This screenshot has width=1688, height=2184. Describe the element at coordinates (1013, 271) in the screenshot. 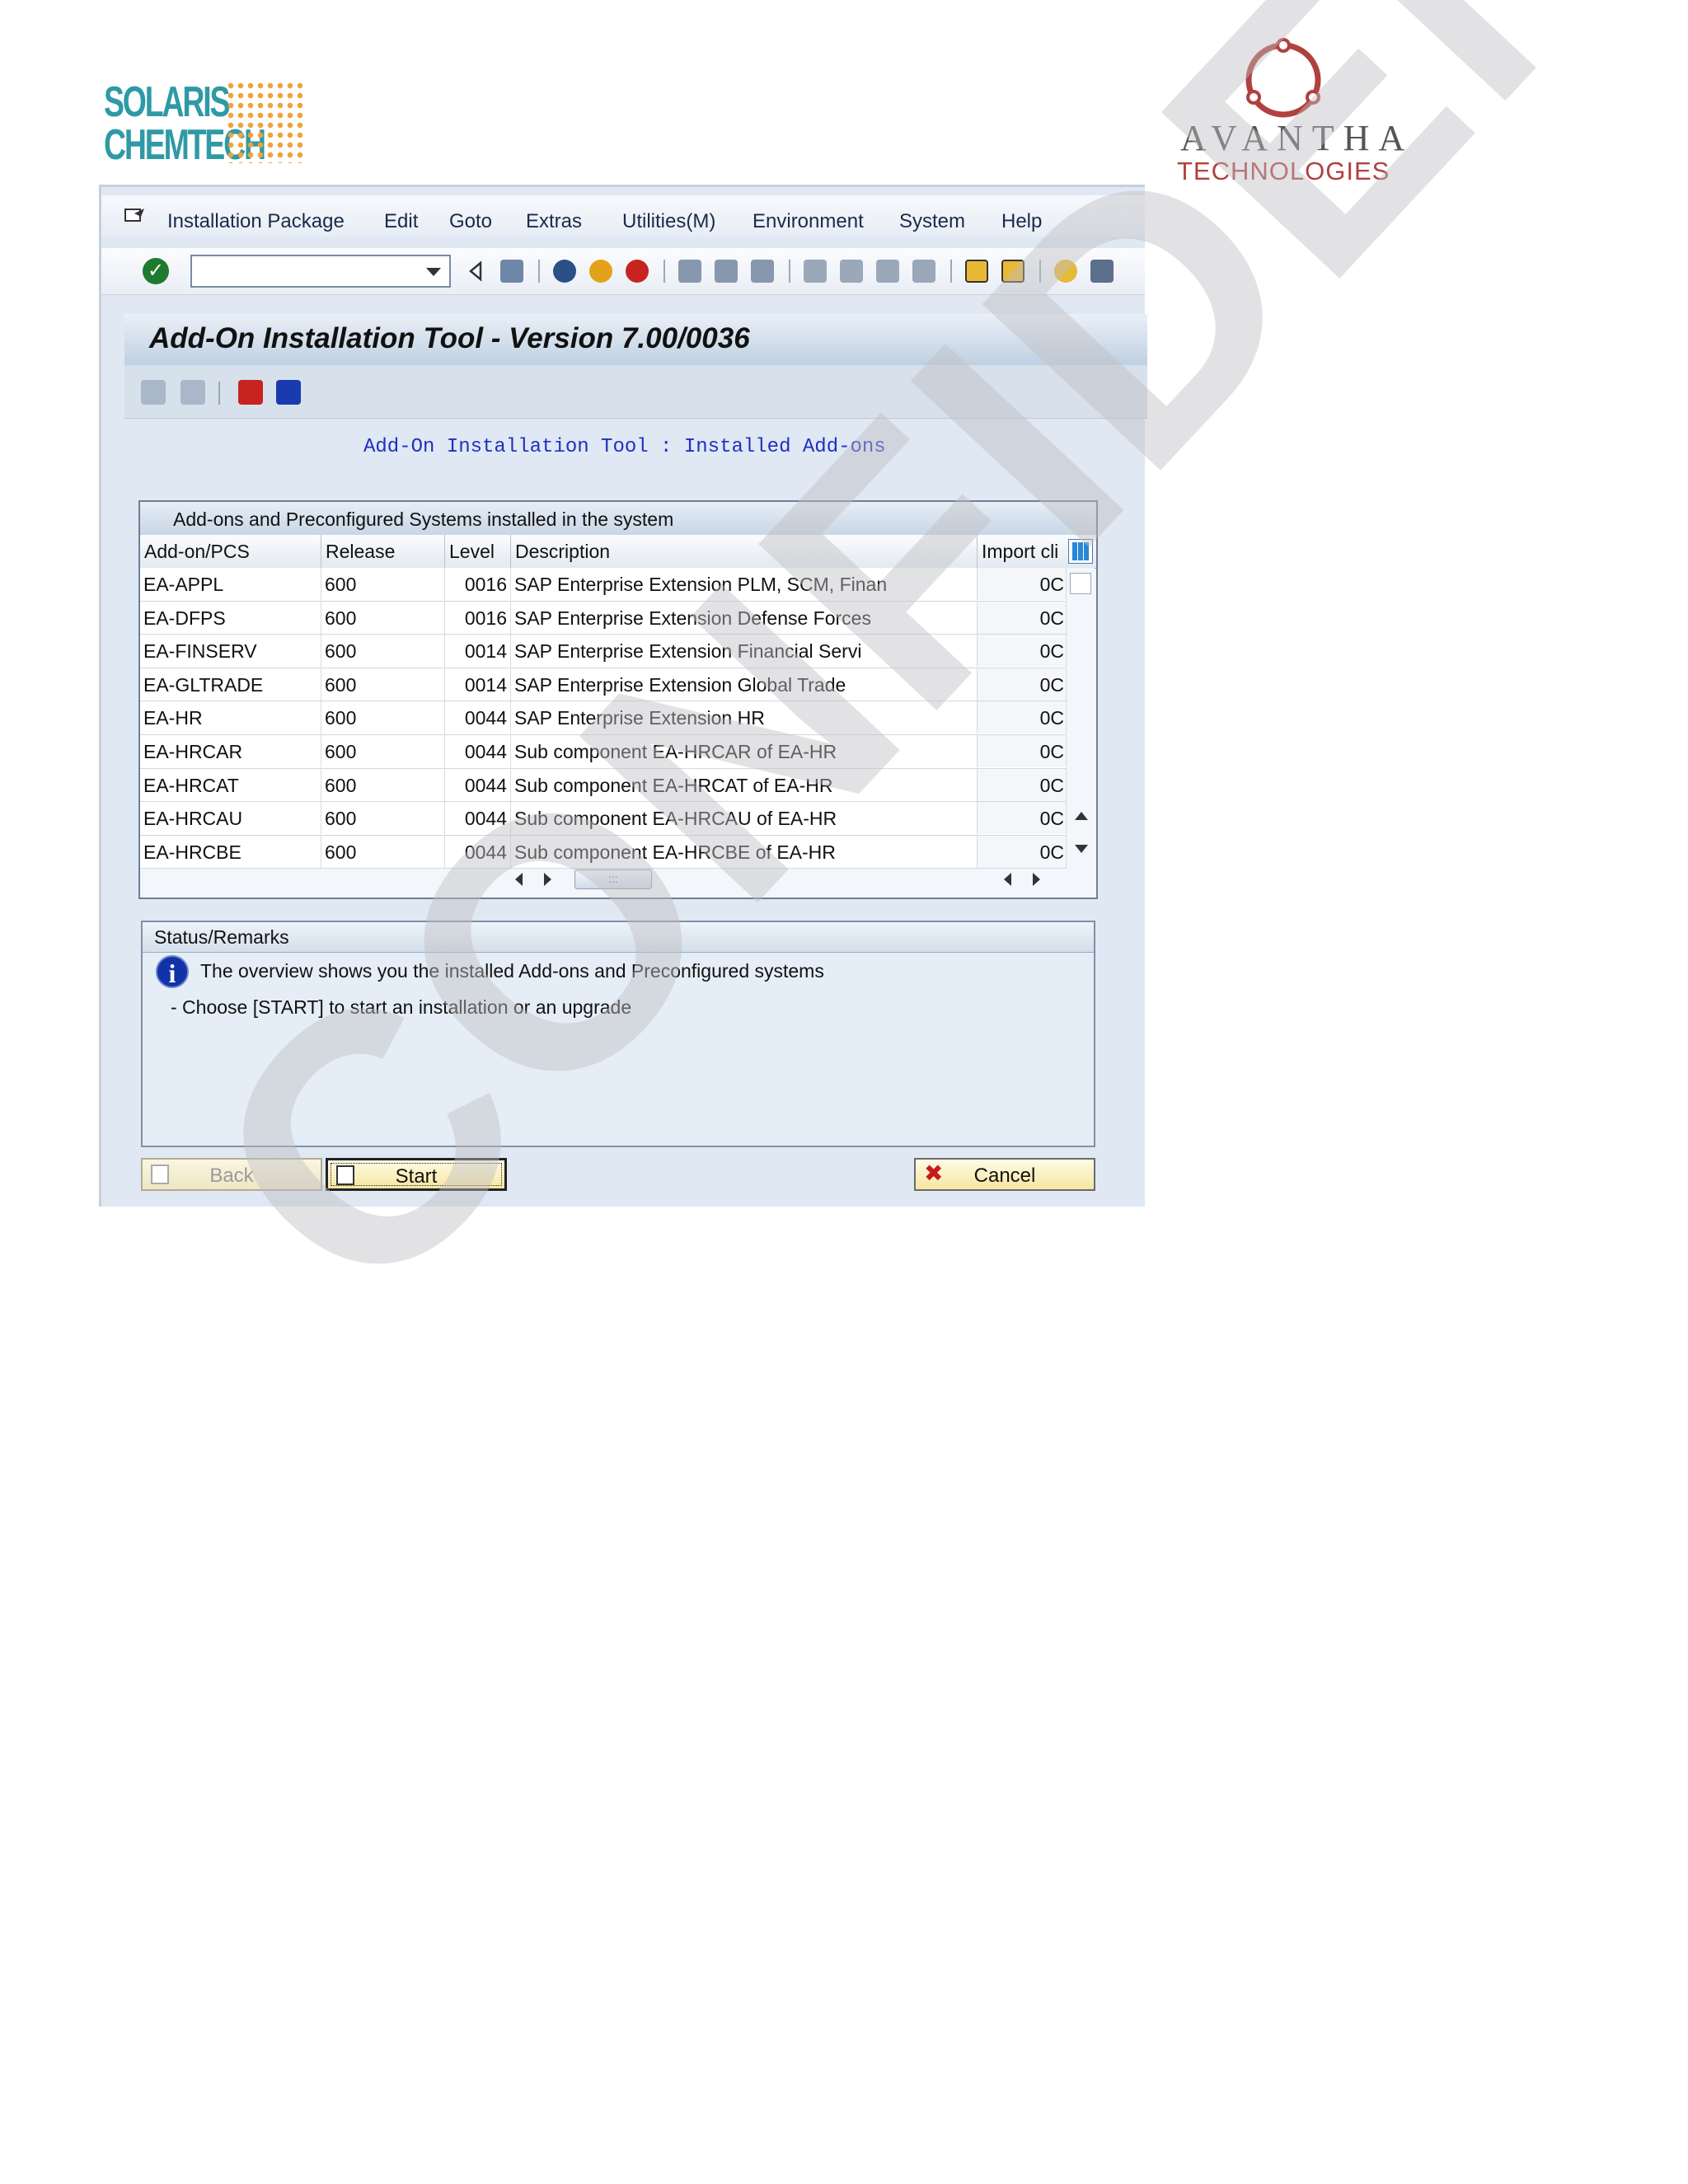

I see `shortcut-icon` at that location.